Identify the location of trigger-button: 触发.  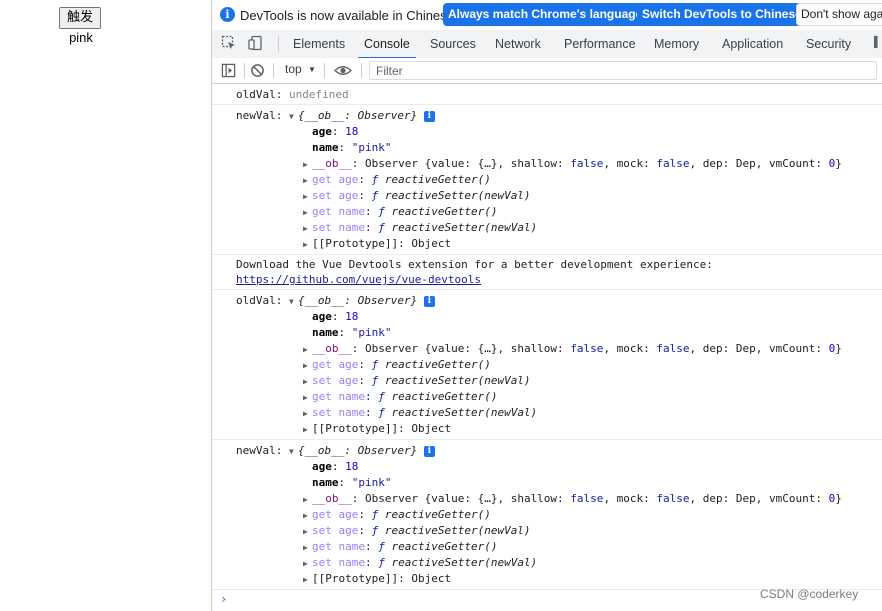
(80, 18).